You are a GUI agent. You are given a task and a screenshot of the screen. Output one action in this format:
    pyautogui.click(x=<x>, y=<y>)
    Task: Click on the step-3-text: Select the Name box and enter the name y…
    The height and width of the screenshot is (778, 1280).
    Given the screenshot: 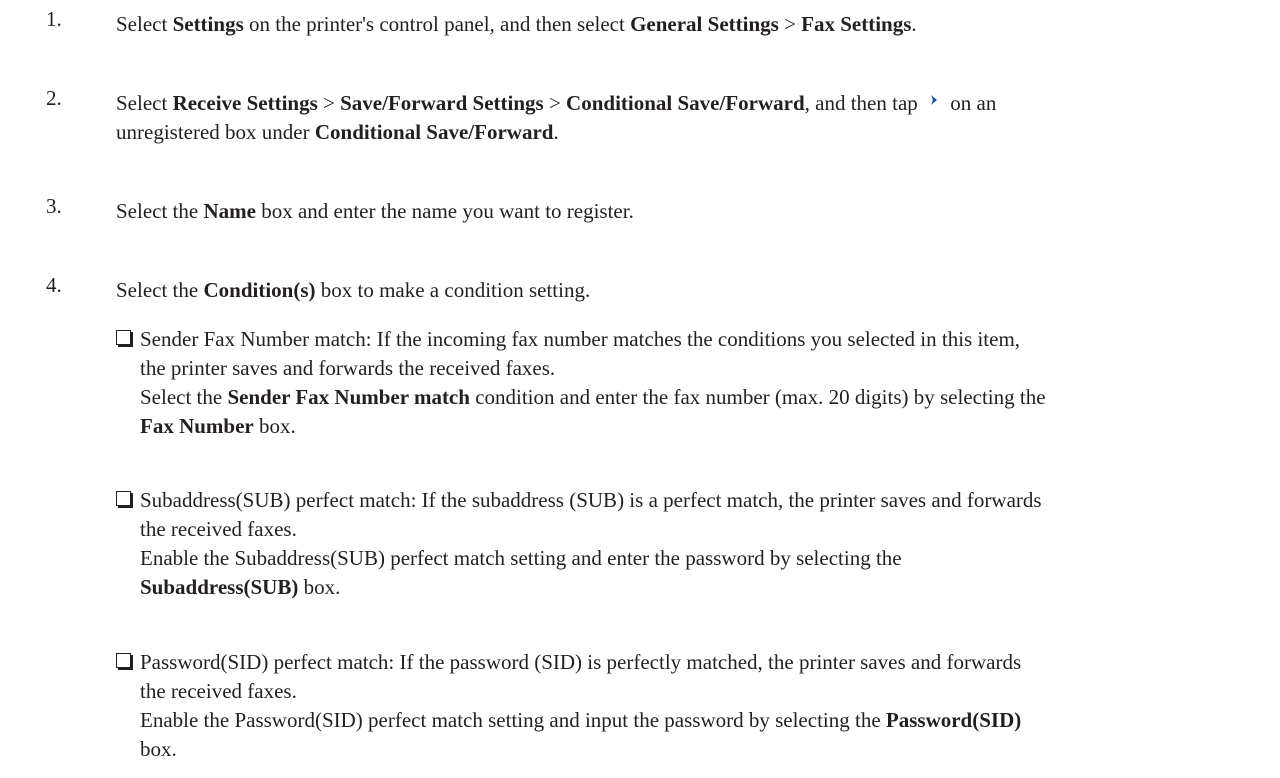 What is the action you would take?
    pyautogui.click(x=689, y=211)
    